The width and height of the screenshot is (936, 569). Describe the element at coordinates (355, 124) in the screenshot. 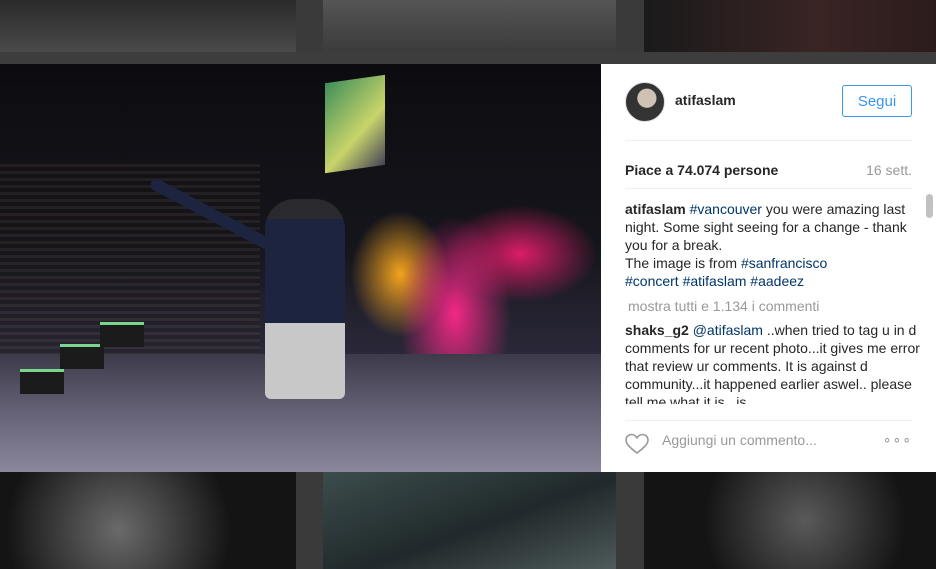

I see `photo-screen` at that location.